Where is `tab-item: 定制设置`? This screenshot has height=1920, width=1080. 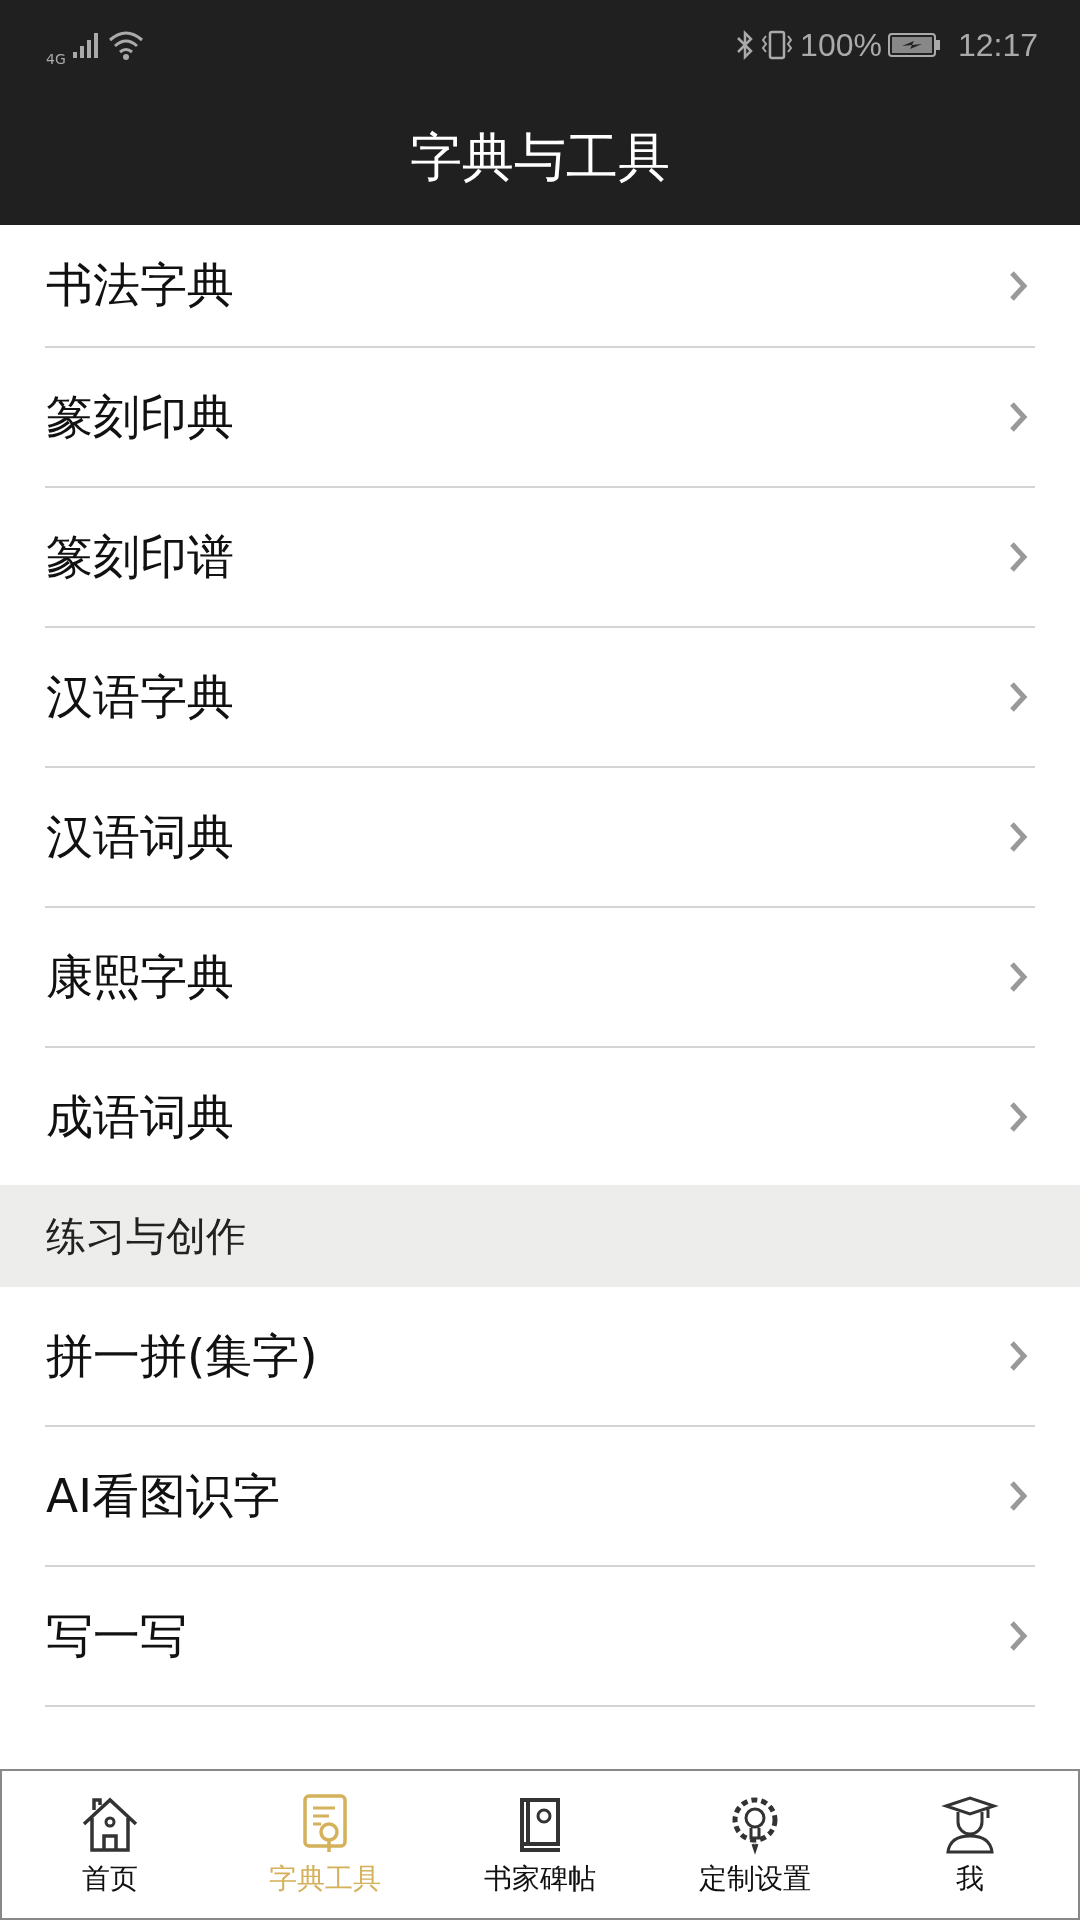 tab-item: 定制设置 is located at coordinates (755, 1844).